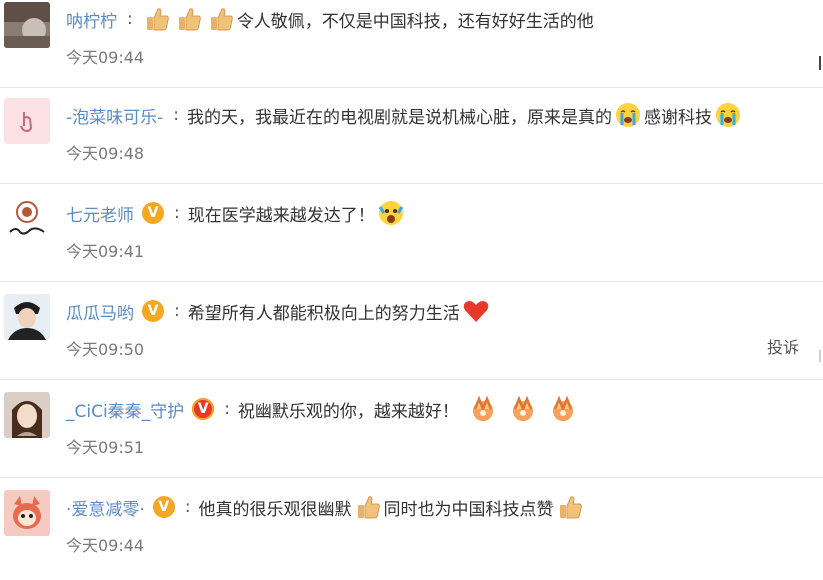 This screenshot has height=580, width=823. Describe the element at coordinates (281, 215) in the screenshot. I see `comment-text: 现在医学越来越发达了！` at that location.